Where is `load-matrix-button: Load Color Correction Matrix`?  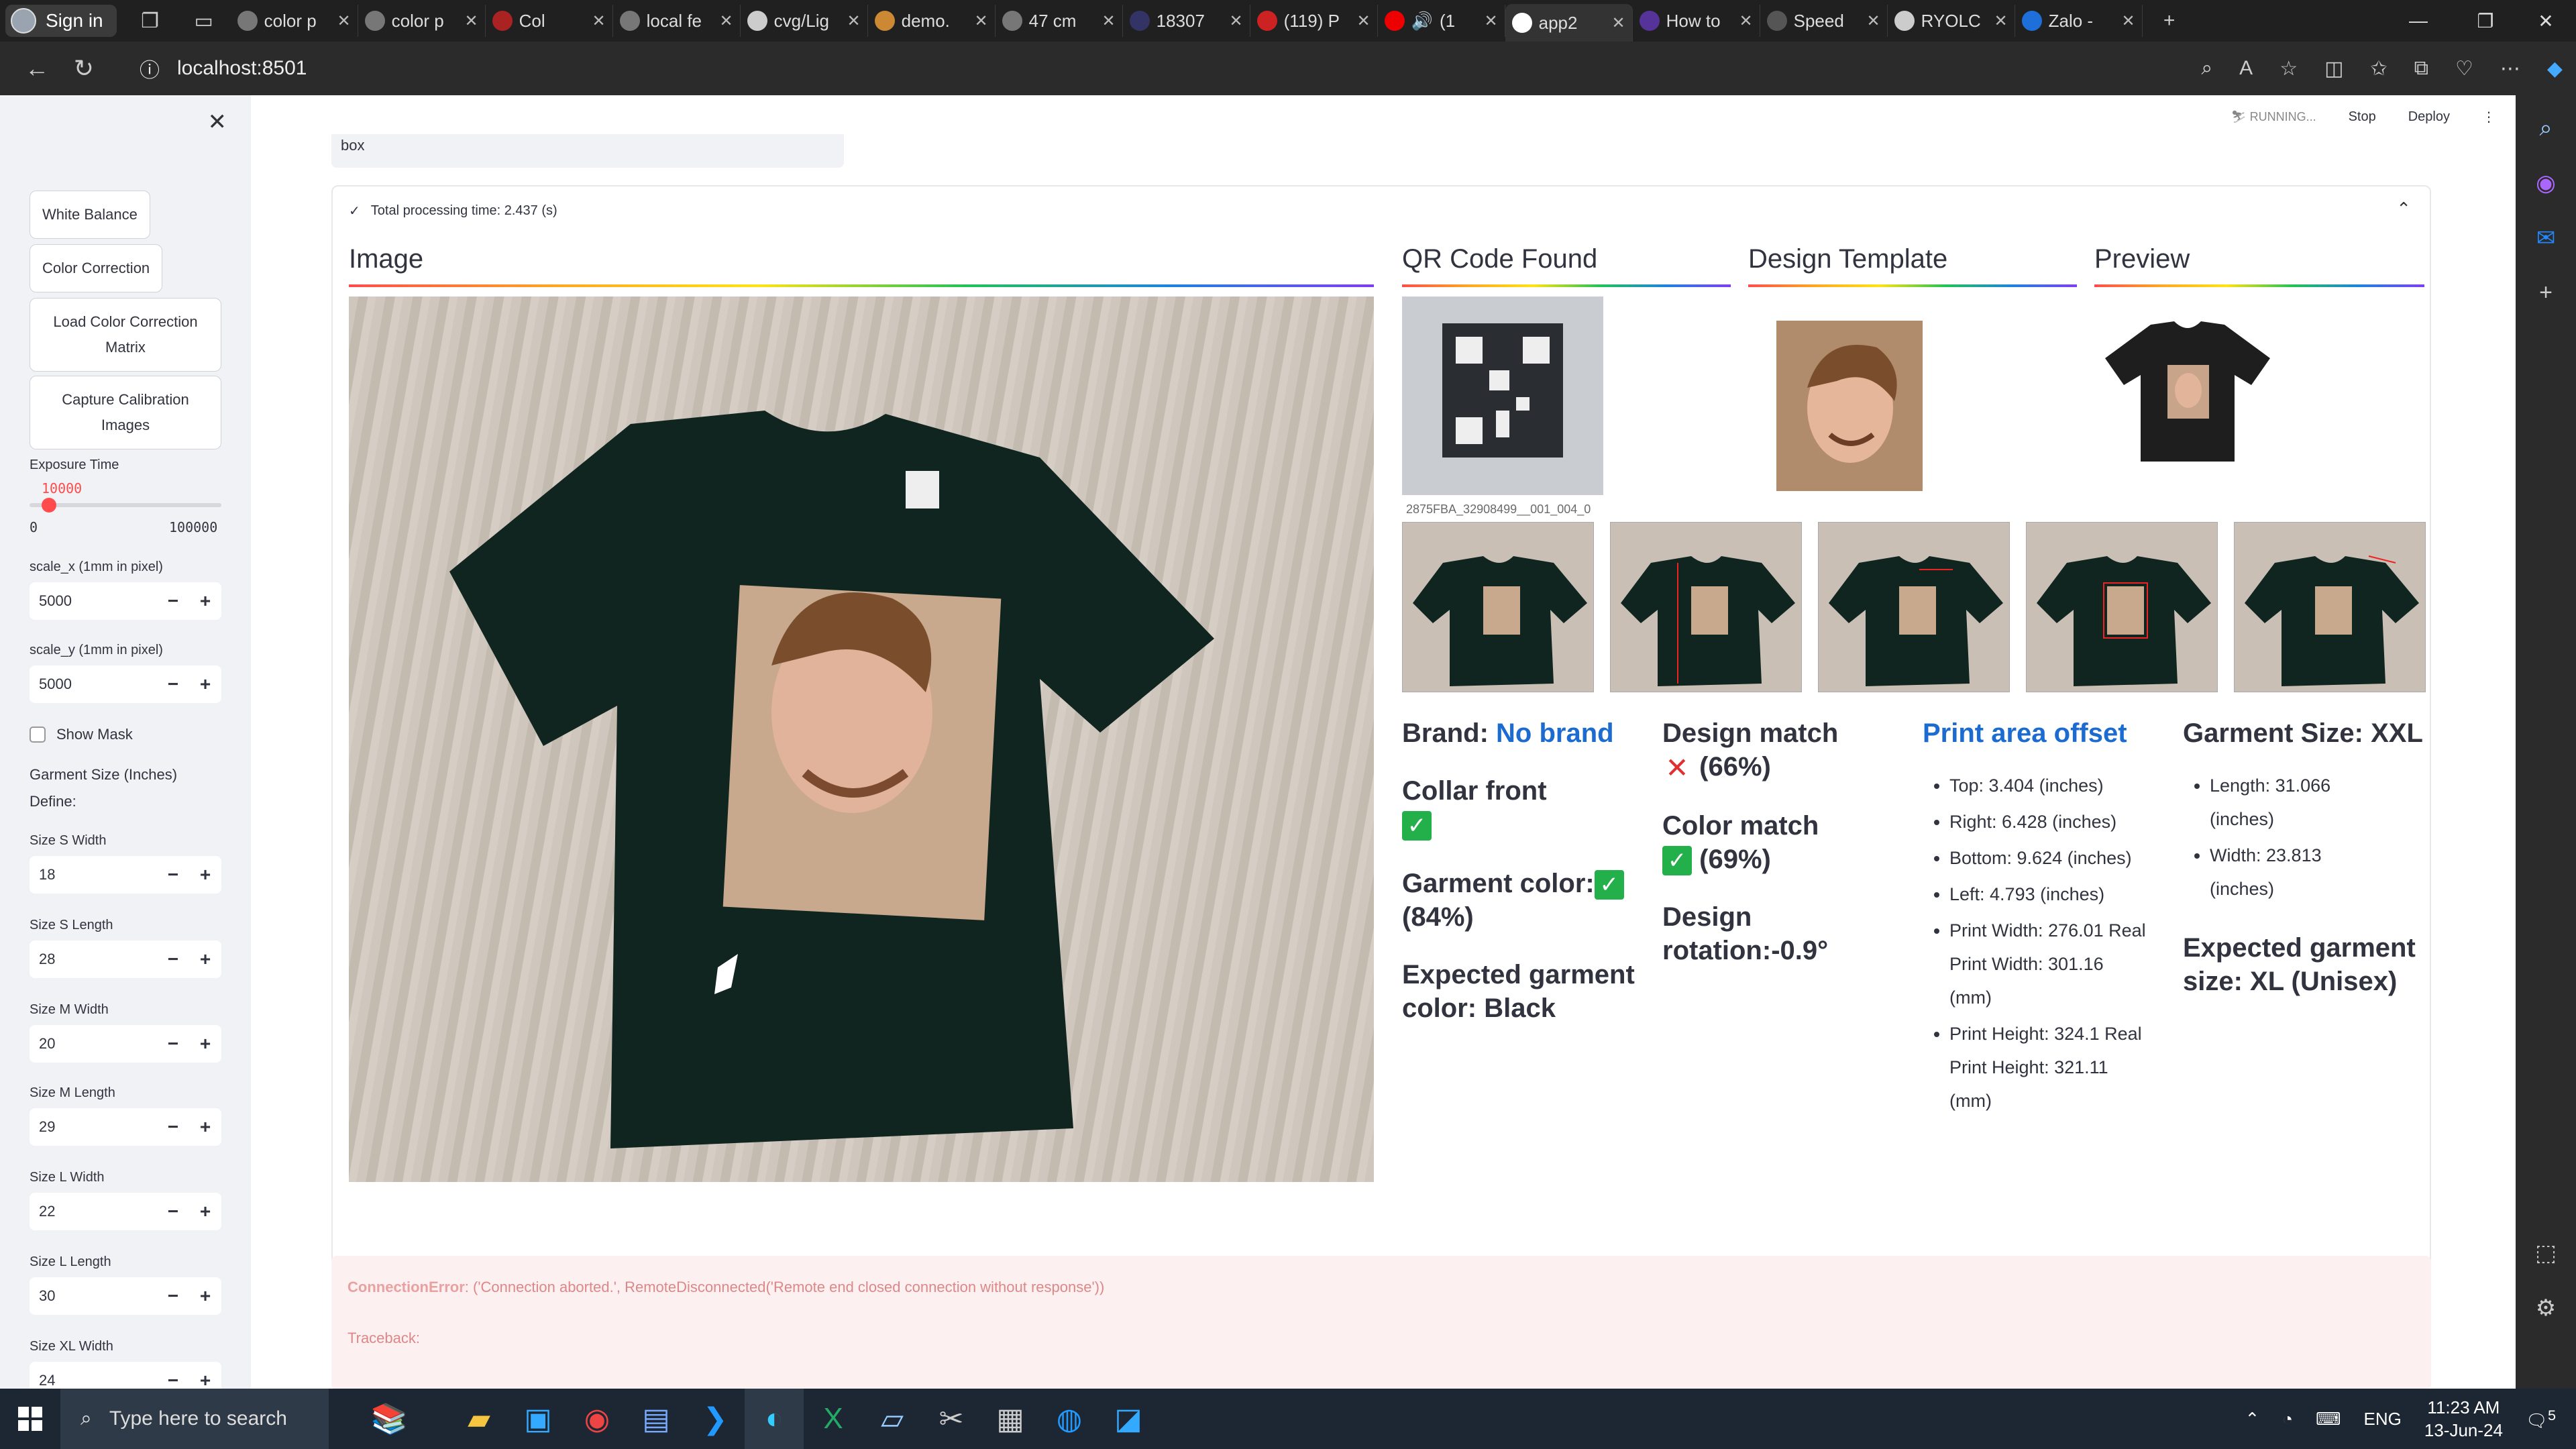
load-matrix-button: Load Color Correction Matrix is located at coordinates (125, 335).